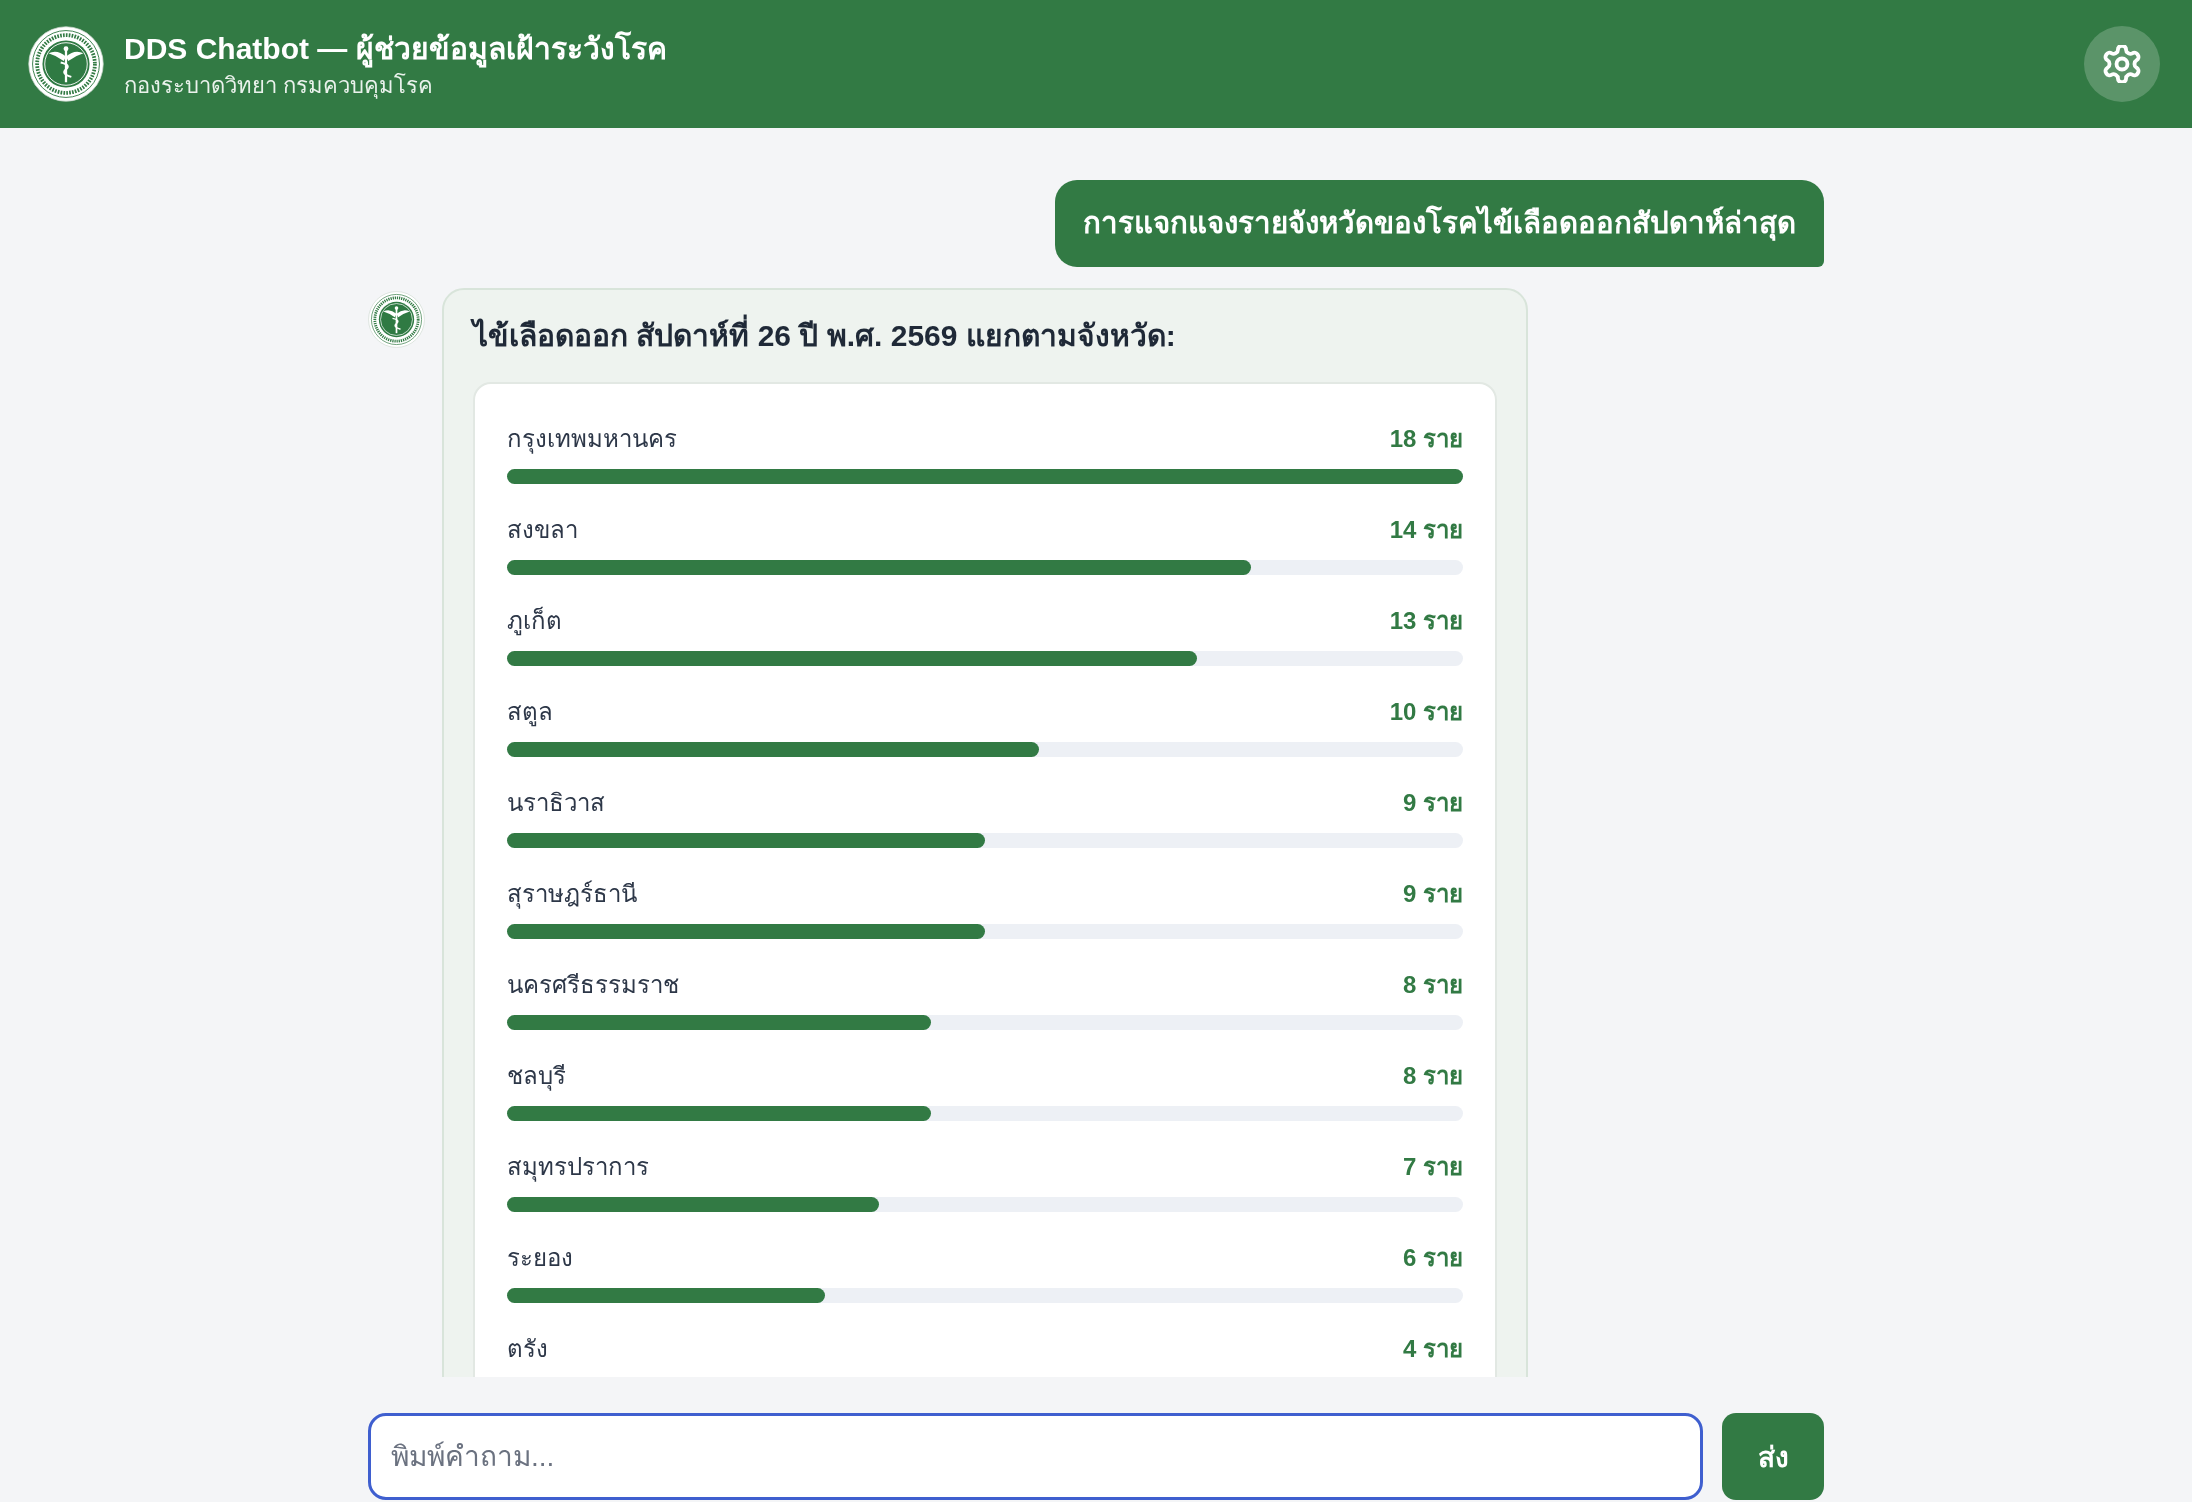 This screenshot has height=1502, width=2192. What do you see at coordinates (1433, 1349) in the screenshot?
I see `case-count: 4 ราย` at bounding box center [1433, 1349].